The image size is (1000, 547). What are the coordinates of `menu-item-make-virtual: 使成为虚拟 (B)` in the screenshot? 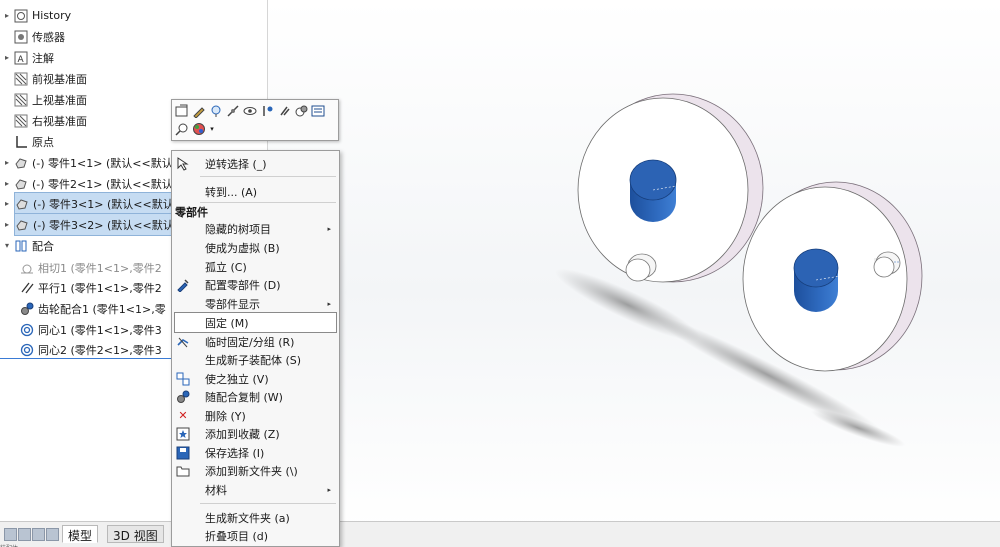 It's located at (255, 247).